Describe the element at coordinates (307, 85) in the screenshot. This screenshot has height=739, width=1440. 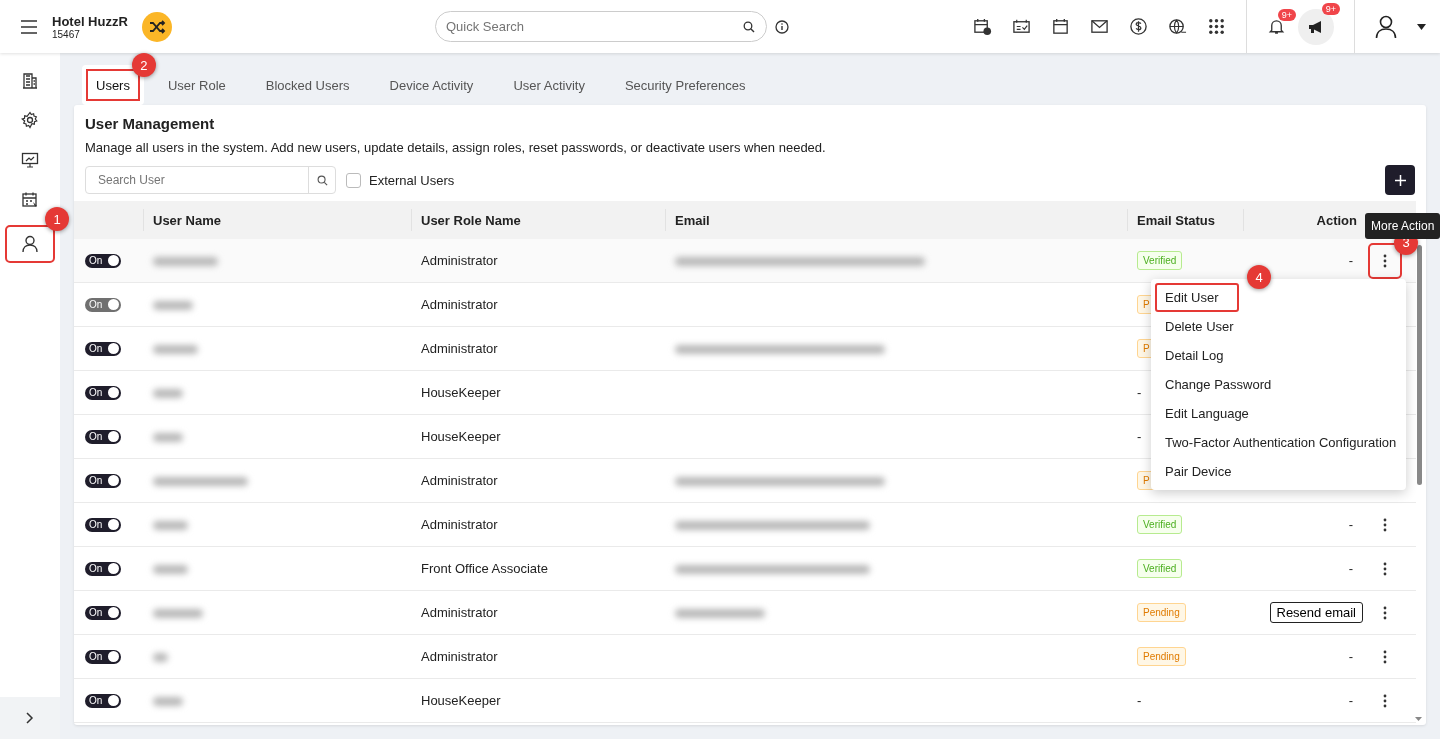
I see `tab: Blocked Users` at that location.